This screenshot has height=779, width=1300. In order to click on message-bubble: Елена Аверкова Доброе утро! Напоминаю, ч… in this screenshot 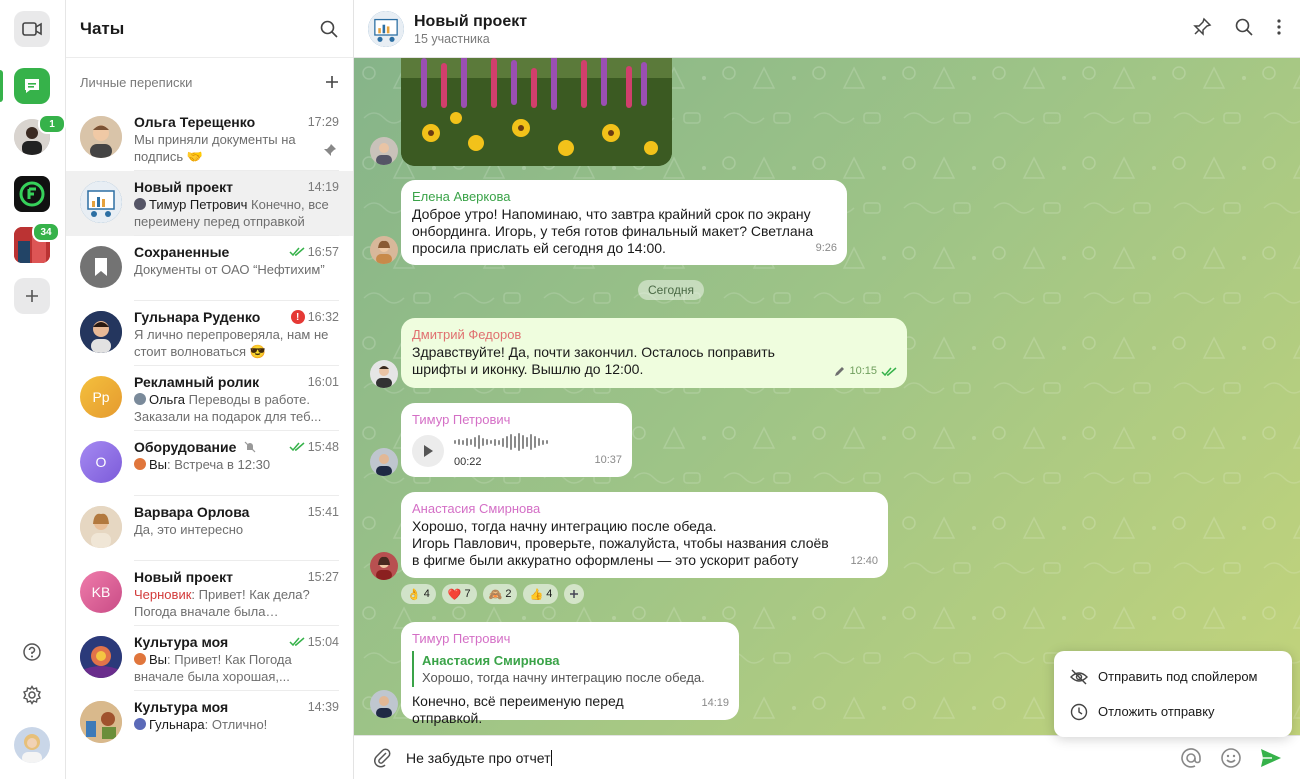, I will do `click(624, 222)`.